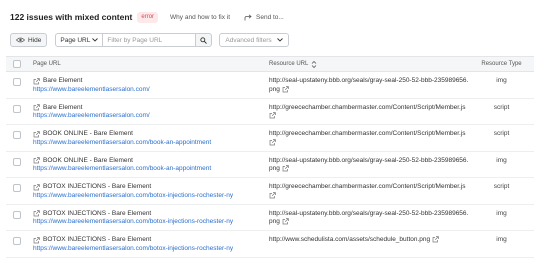 The image size is (540, 259). I want to click on table-header: Page URL Resource URL Resource Type, so click(270, 64).